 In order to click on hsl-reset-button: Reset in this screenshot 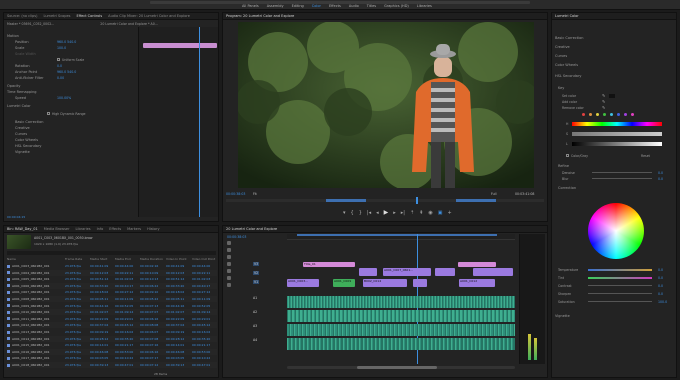, I will do `click(645, 156)`.